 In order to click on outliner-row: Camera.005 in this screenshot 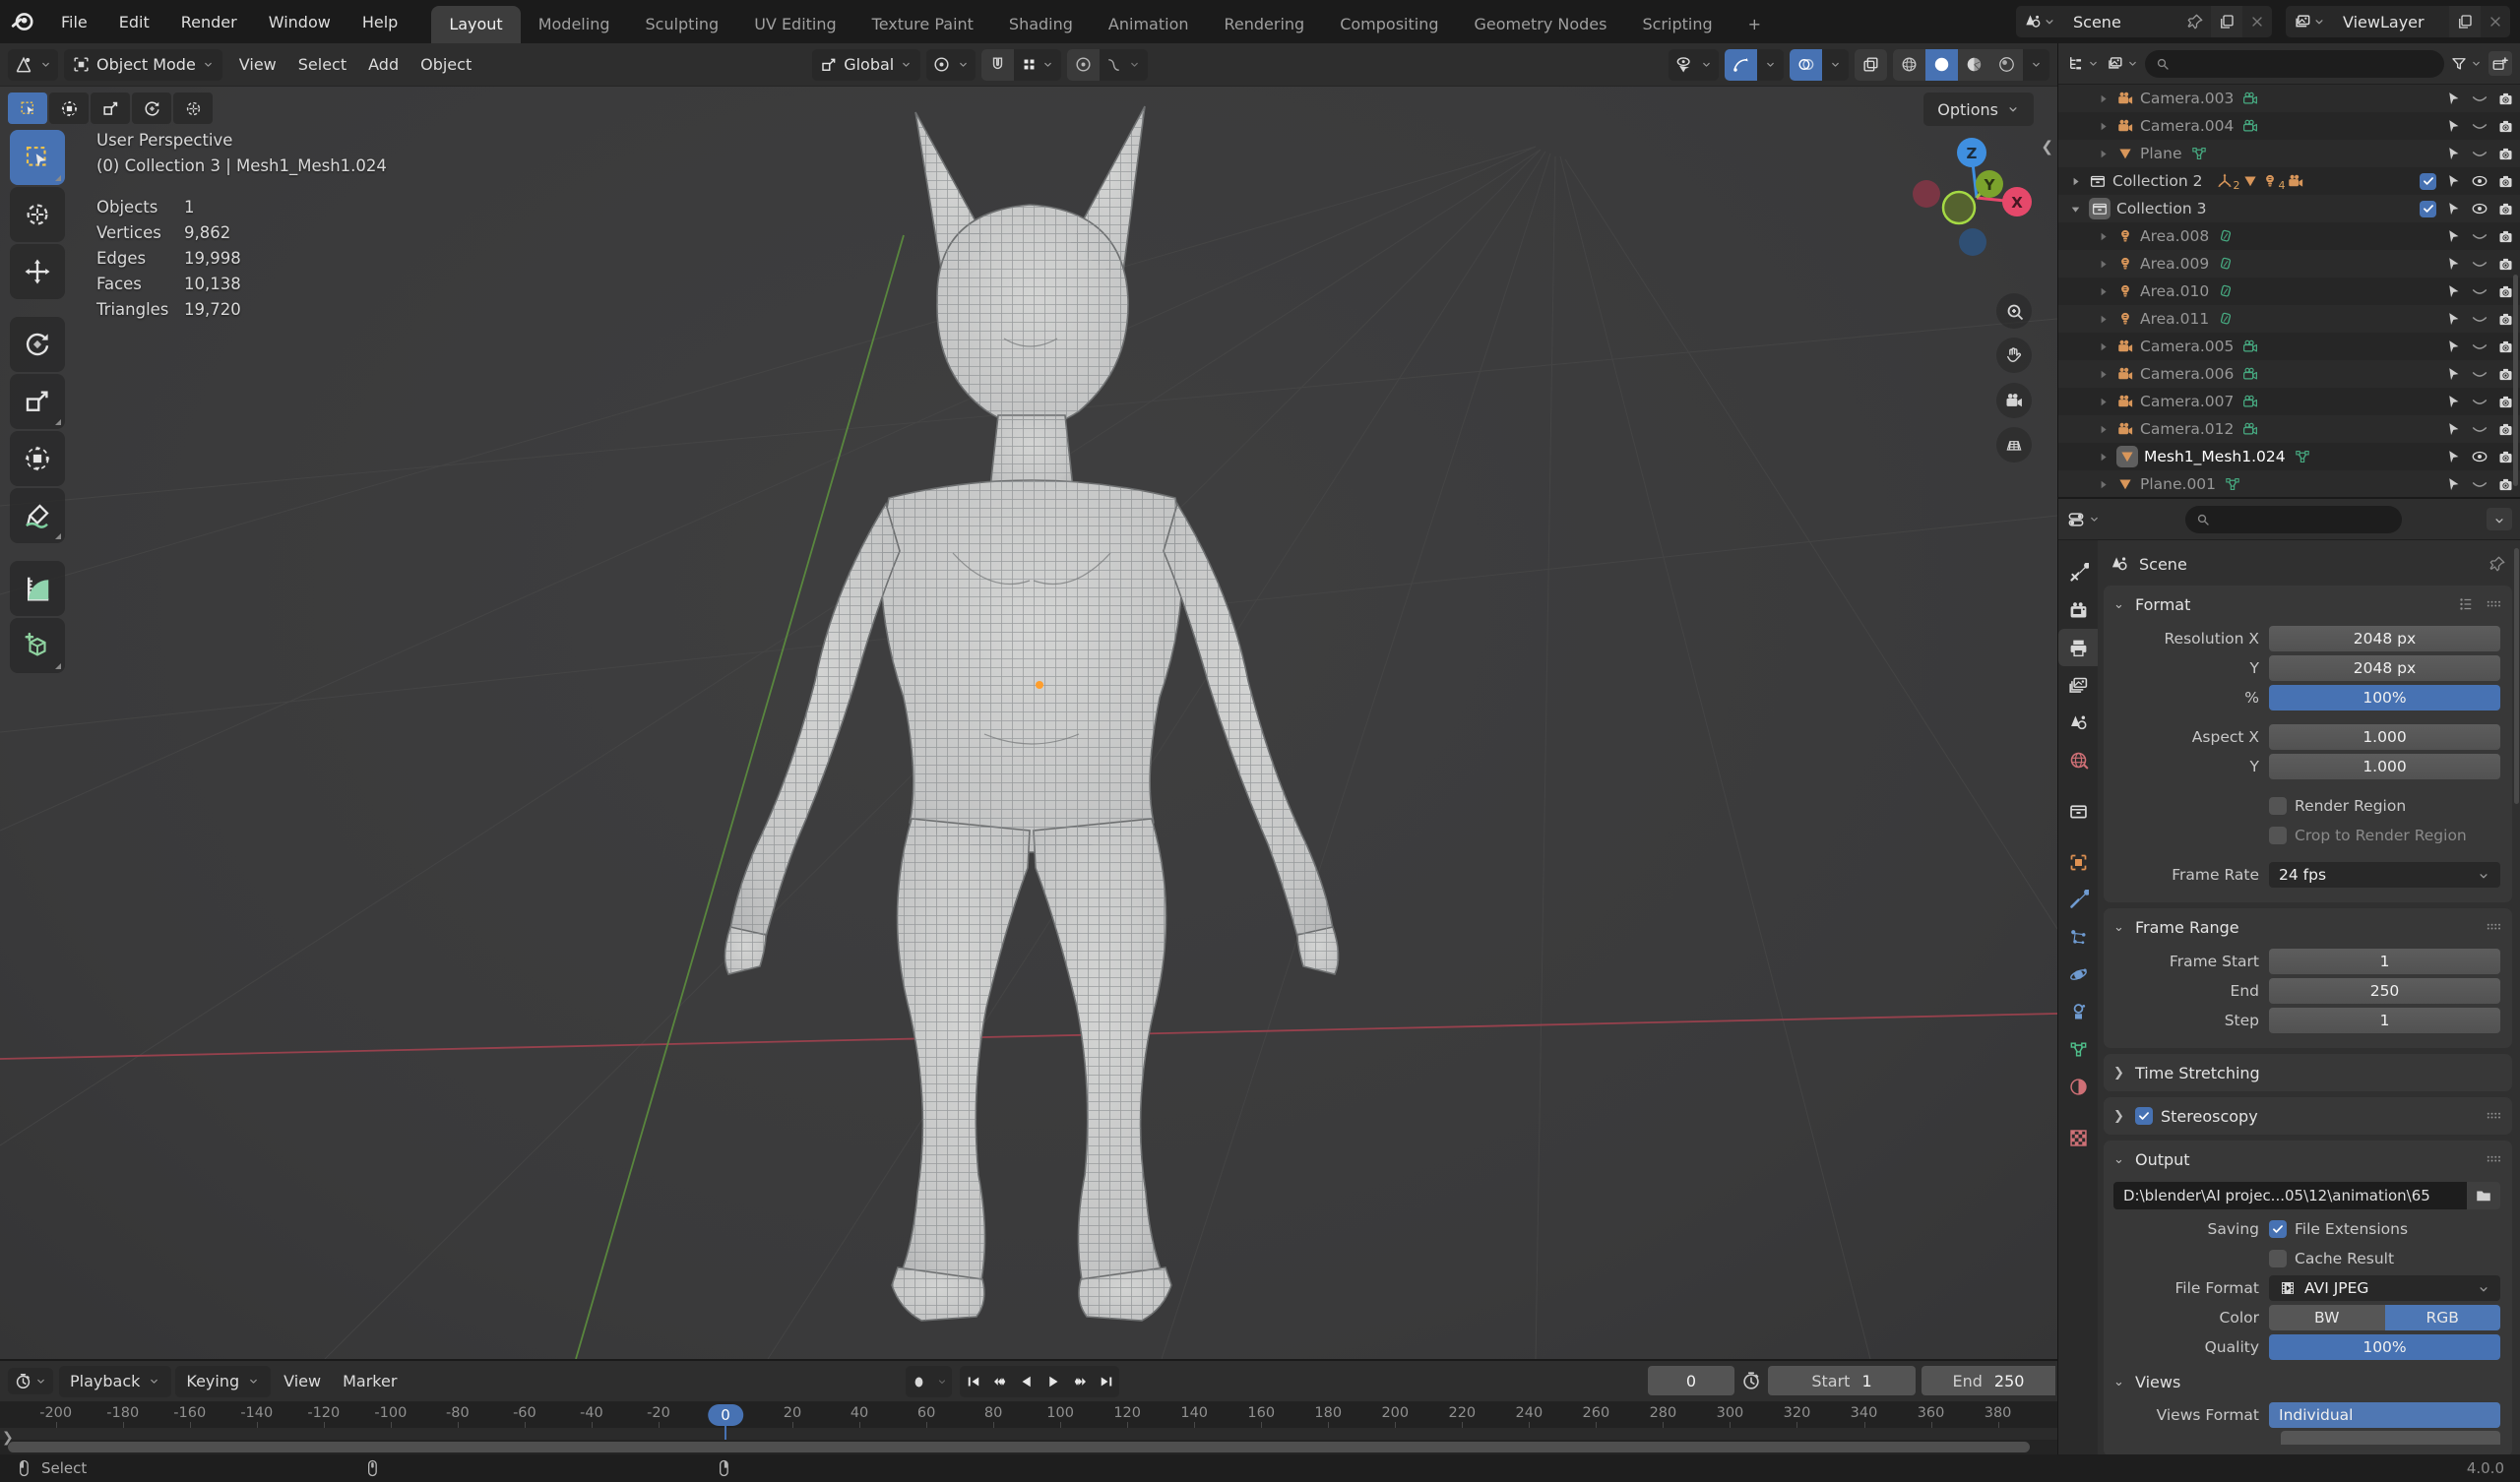, I will do `click(2289, 346)`.